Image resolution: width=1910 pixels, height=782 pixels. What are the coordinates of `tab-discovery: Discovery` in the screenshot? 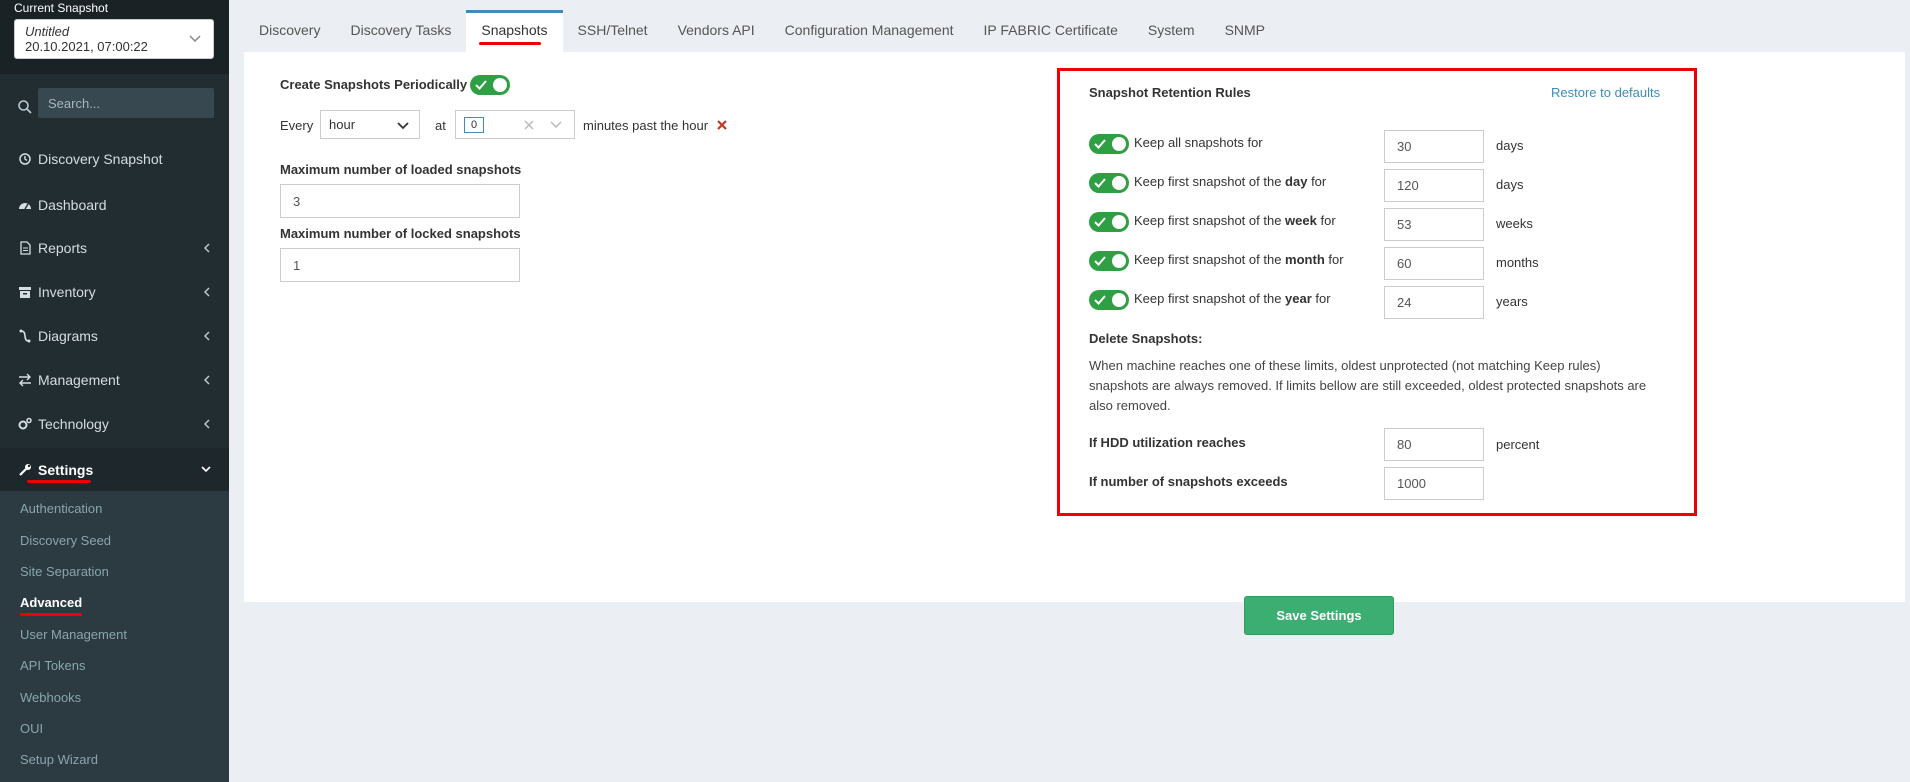 It's located at (289, 31).